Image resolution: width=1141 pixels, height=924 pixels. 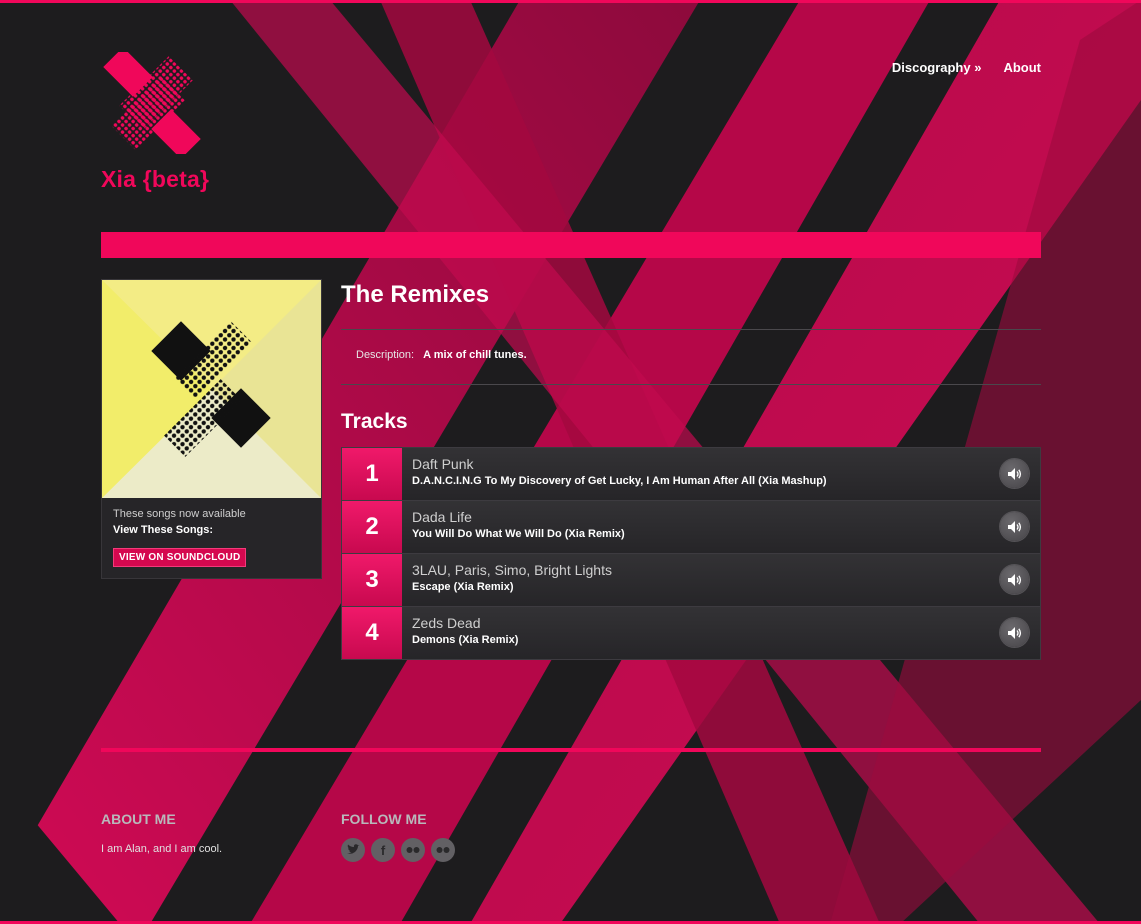 What do you see at coordinates (372, 474) in the screenshot?
I see `track-number: 1` at bounding box center [372, 474].